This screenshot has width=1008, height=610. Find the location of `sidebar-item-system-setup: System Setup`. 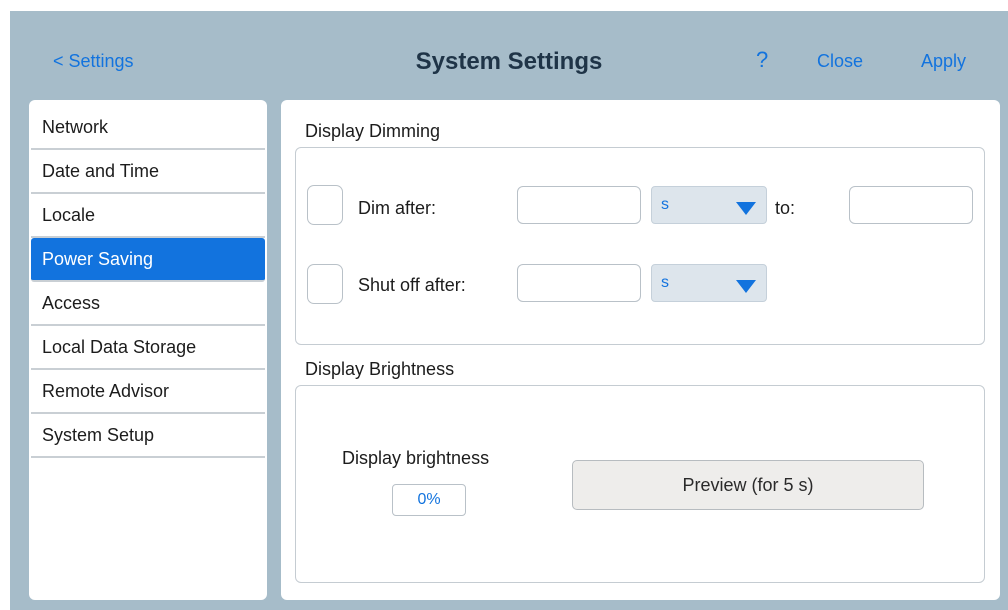

sidebar-item-system-setup: System Setup is located at coordinates (148, 436).